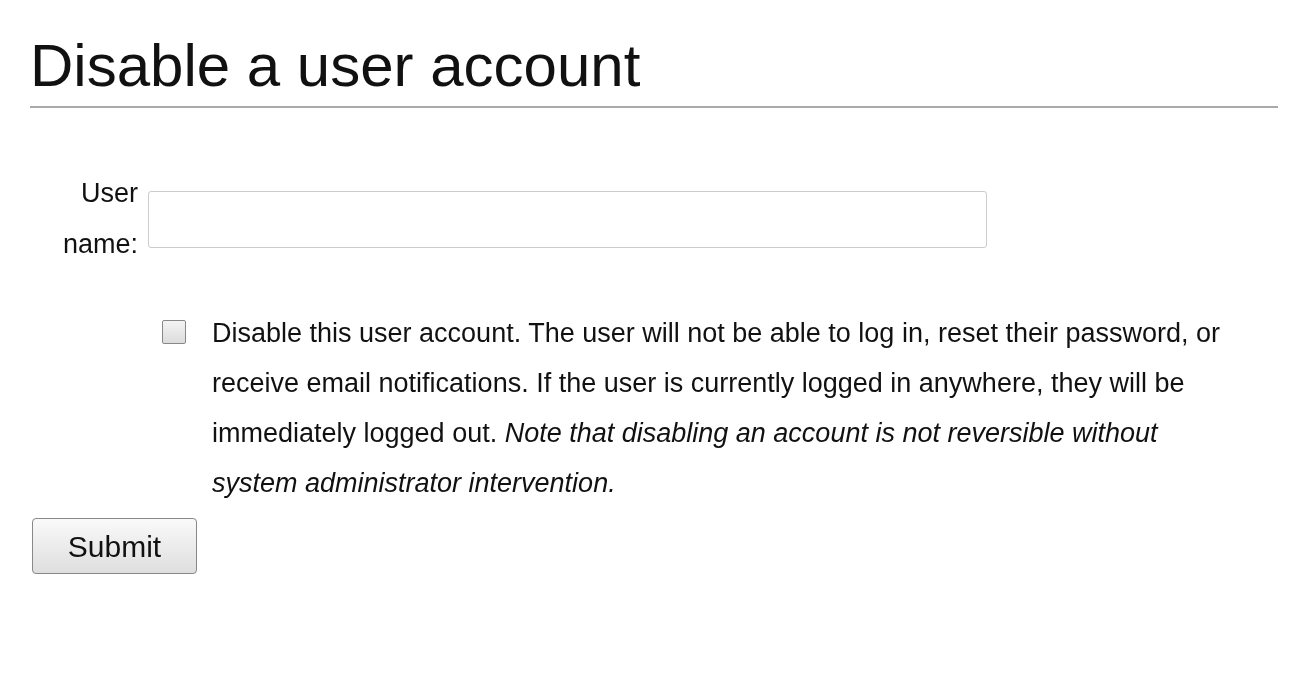  I want to click on submit-button: Submit, so click(114, 546).